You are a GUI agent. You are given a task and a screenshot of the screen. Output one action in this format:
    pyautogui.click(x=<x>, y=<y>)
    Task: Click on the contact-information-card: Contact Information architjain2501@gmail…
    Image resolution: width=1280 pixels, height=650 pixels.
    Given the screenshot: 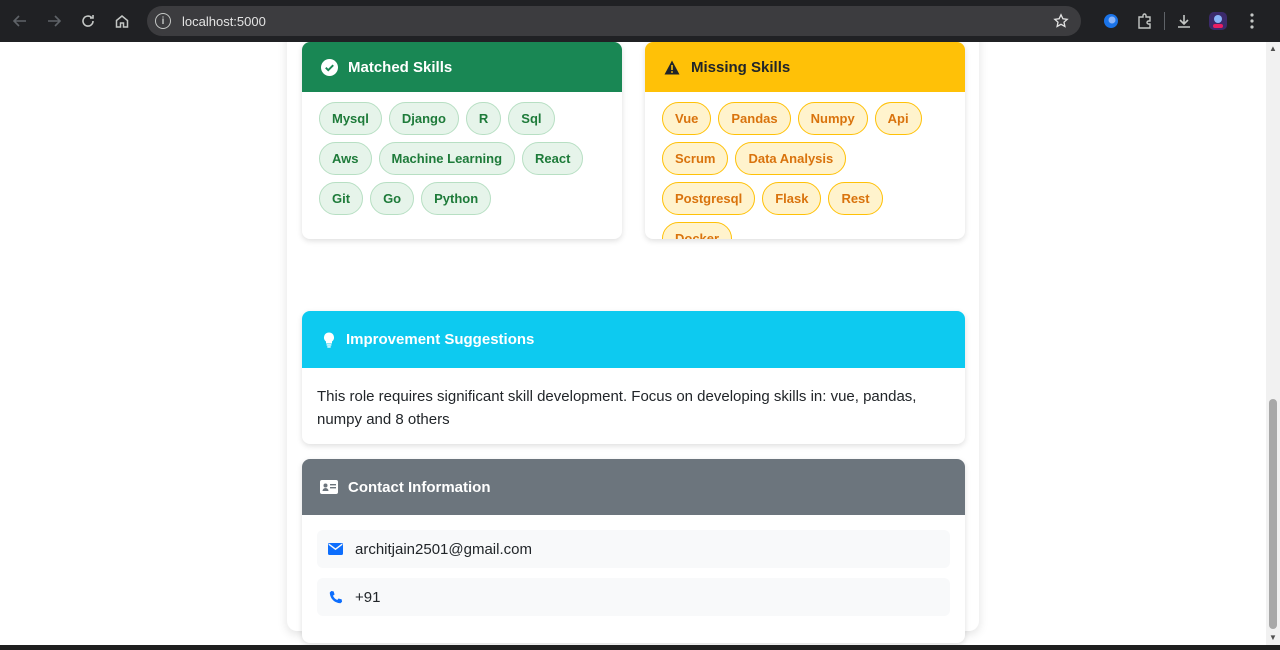 What is the action you would take?
    pyautogui.click(x=633, y=551)
    